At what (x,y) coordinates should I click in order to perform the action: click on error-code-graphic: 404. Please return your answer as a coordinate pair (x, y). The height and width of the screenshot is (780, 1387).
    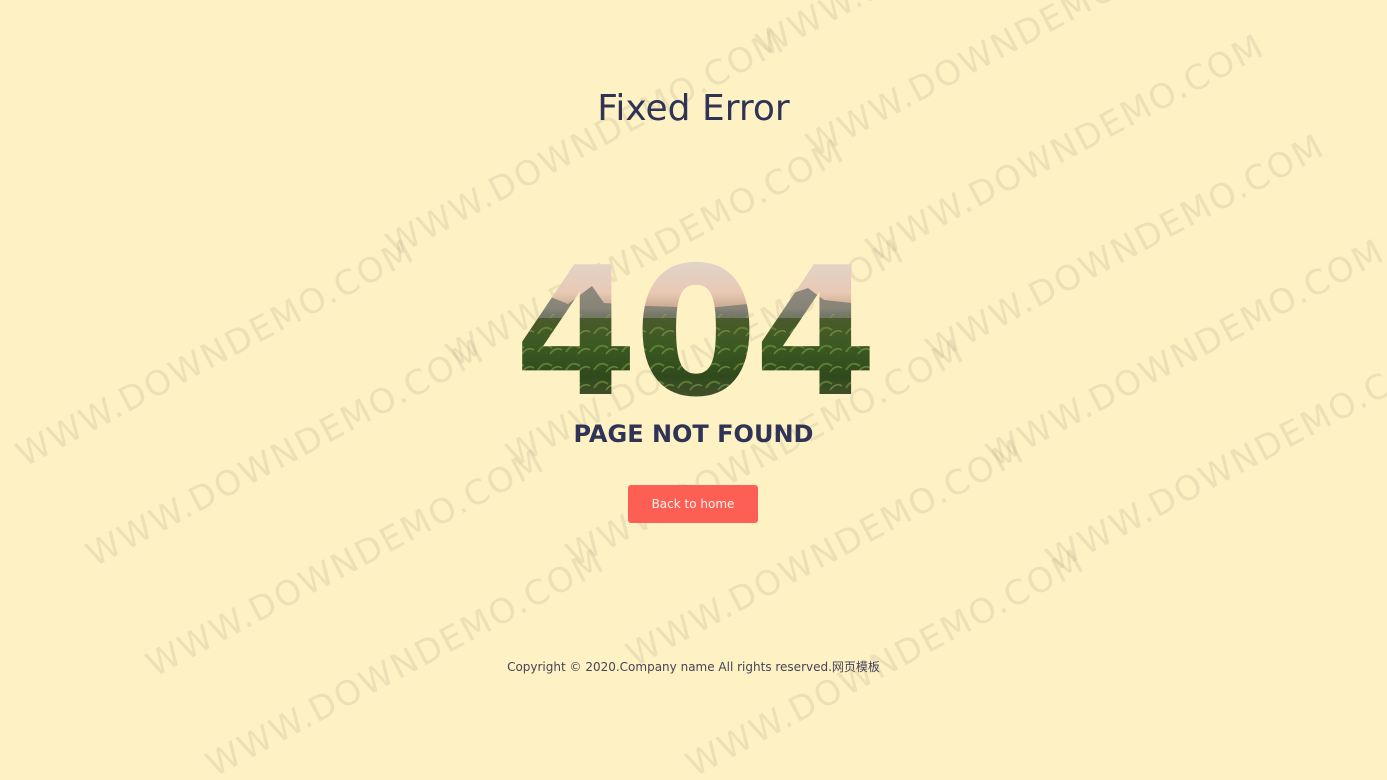
    Looking at the image, I should click on (694, 328).